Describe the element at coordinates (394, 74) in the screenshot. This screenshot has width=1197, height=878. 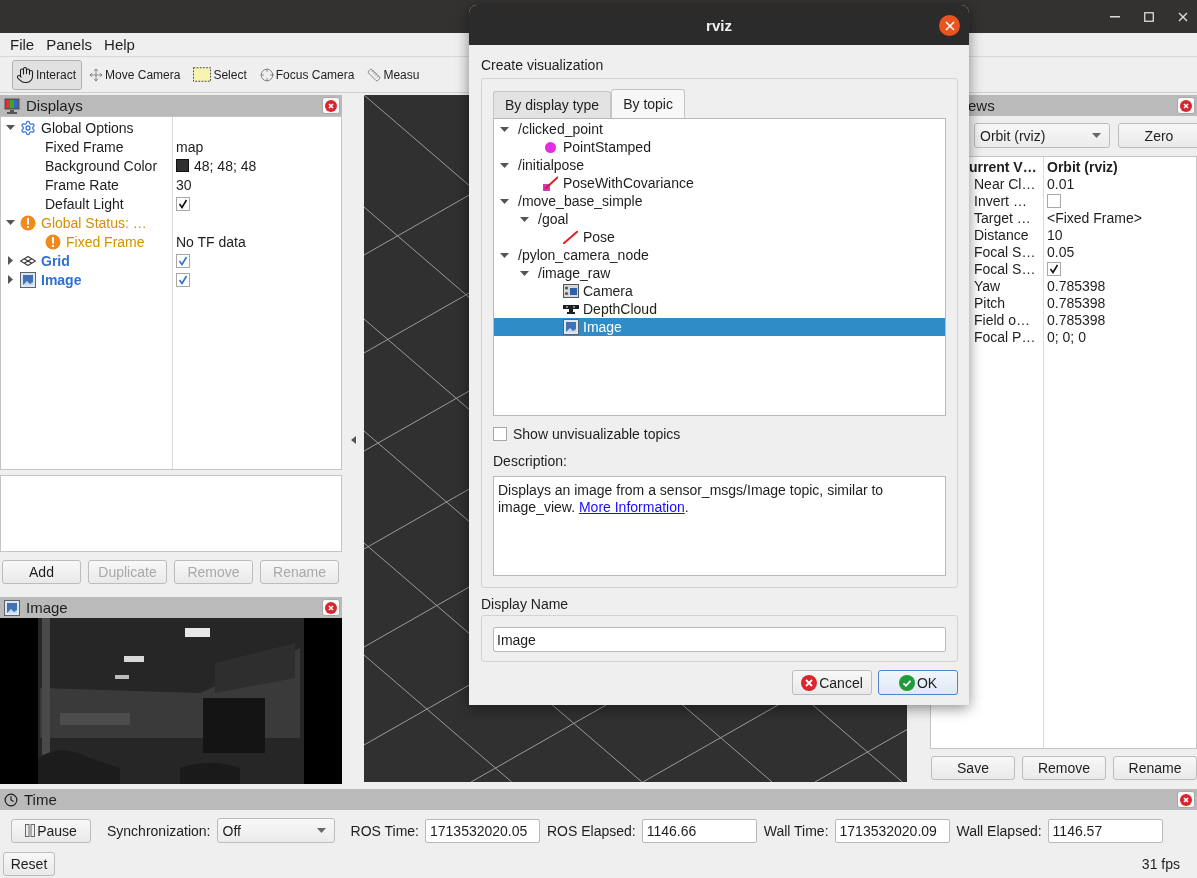
I see `tool-button: Measu` at that location.